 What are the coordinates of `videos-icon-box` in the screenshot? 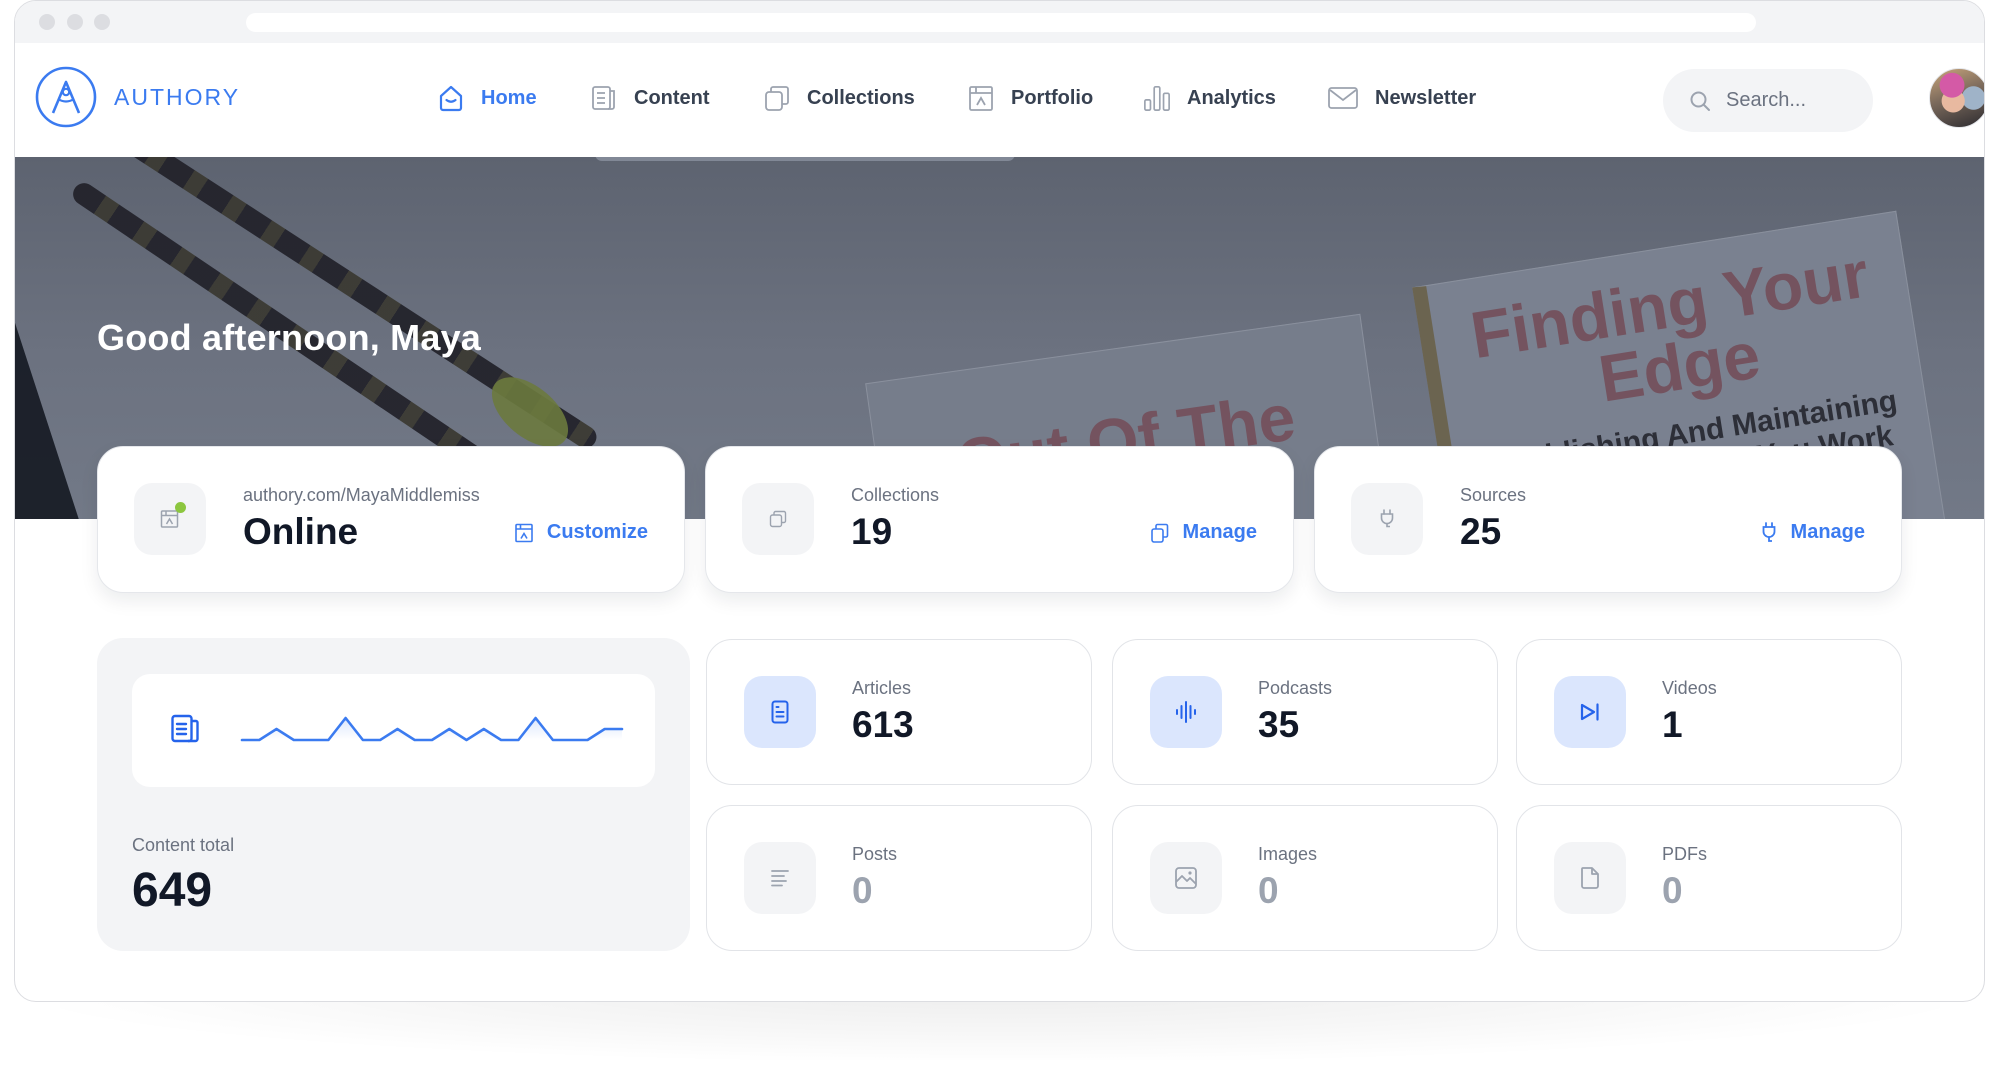 It's located at (1590, 712).